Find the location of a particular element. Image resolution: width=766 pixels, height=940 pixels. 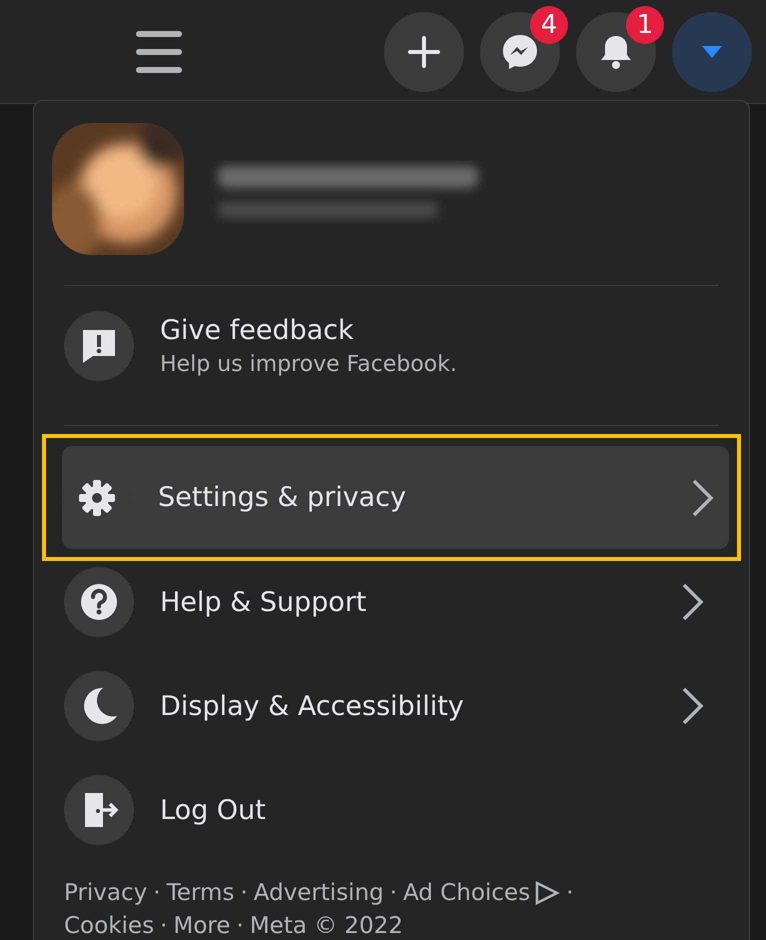

footer-link: Terms is located at coordinates (200, 893).